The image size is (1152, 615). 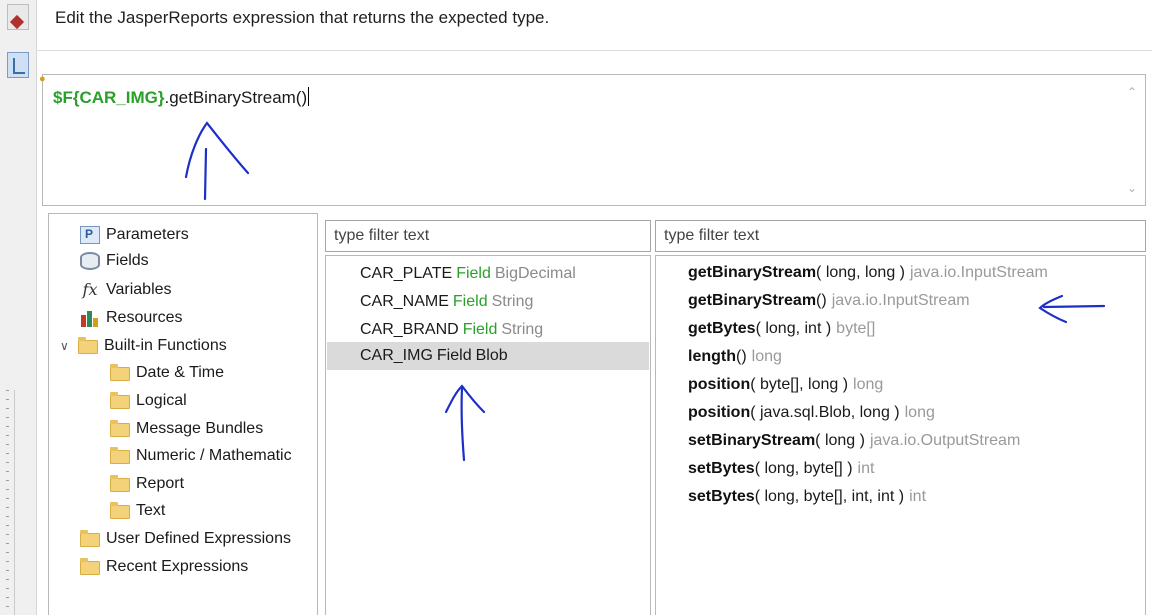 What do you see at coordinates (165, 345) in the screenshot?
I see `tree-item-label: Built-in Functions` at bounding box center [165, 345].